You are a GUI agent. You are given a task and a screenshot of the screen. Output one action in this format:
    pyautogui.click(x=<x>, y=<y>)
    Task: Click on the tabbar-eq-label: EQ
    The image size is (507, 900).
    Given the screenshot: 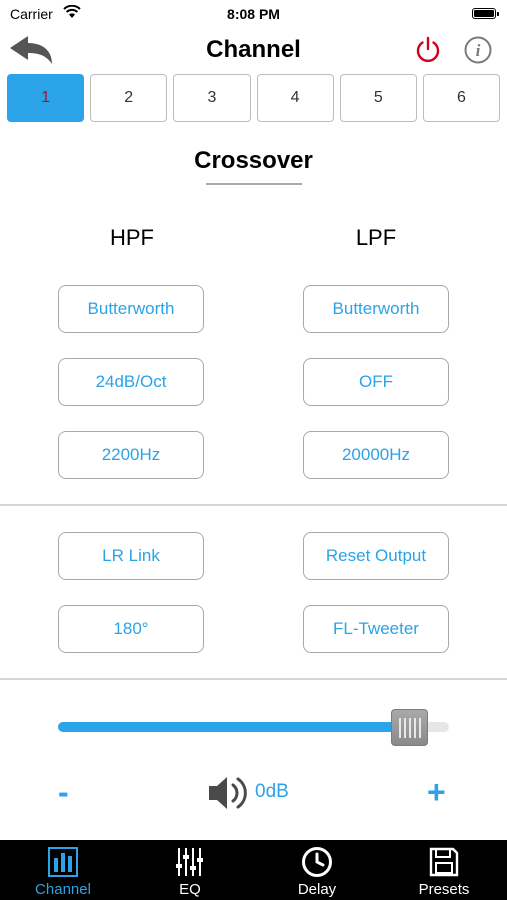 What is the action you would take?
    pyautogui.click(x=190, y=889)
    